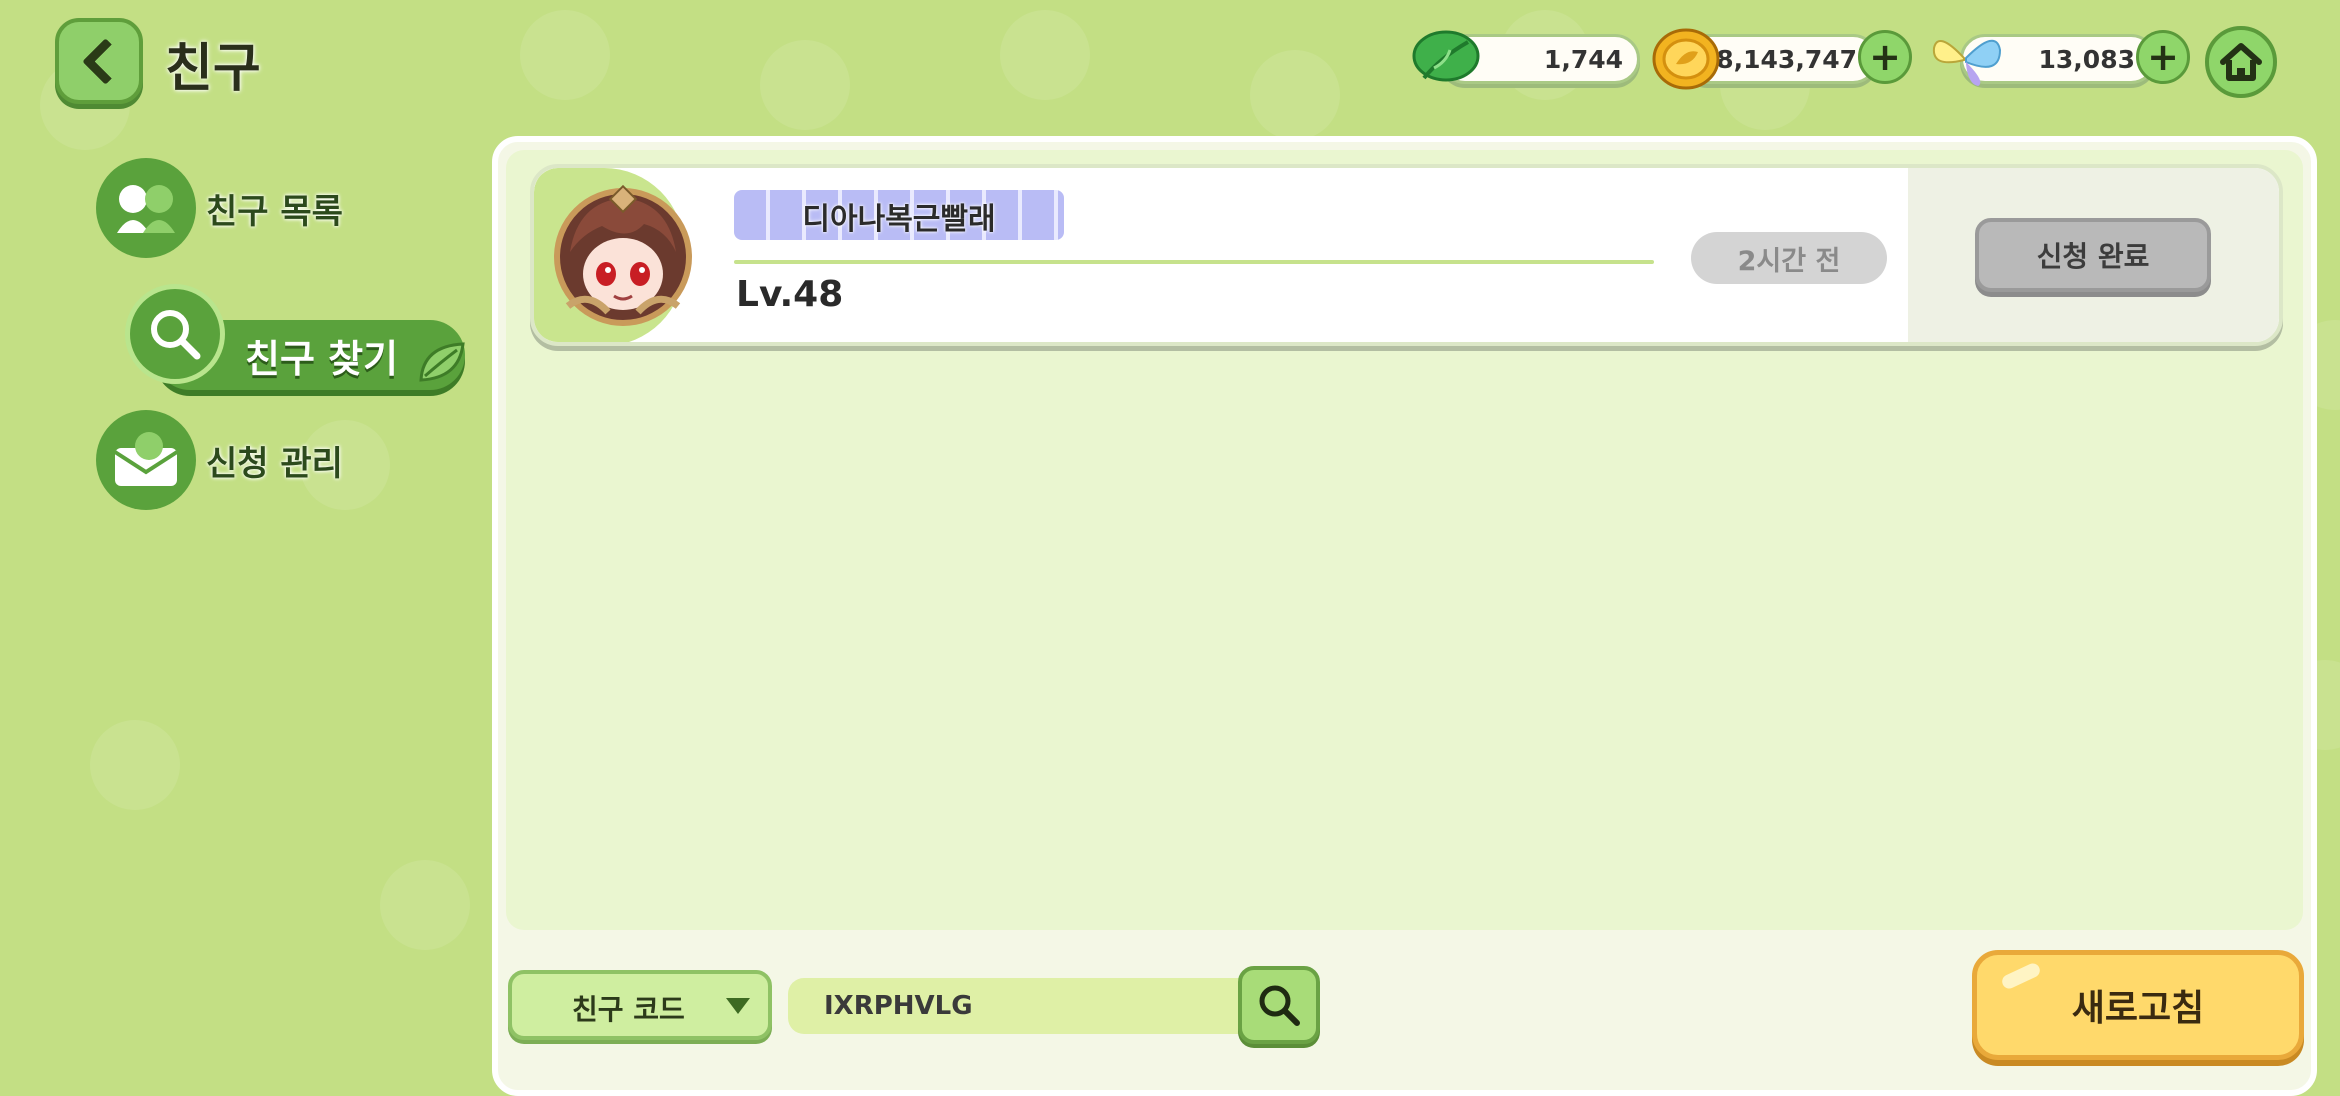 This screenshot has width=2340, height=1096. I want to click on friend-code-input, so click(1018, 1006).